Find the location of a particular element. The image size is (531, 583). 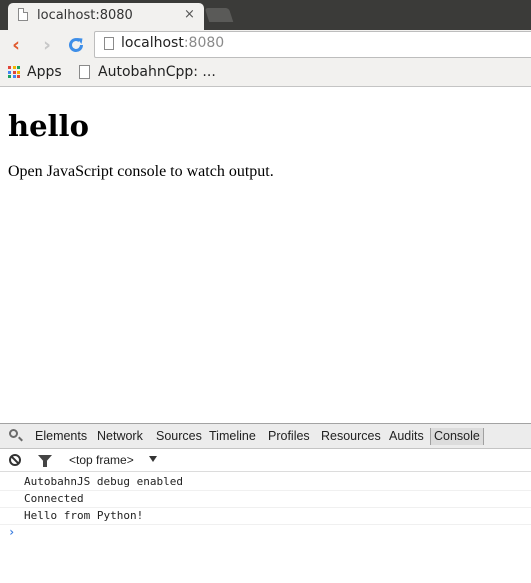

page-favicon-icon is located at coordinates (23, 14).